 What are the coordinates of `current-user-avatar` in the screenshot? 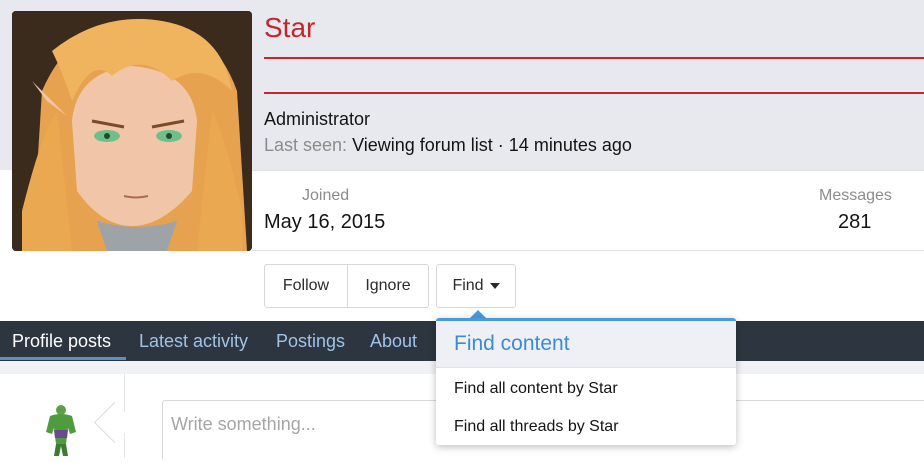 It's located at (60, 429).